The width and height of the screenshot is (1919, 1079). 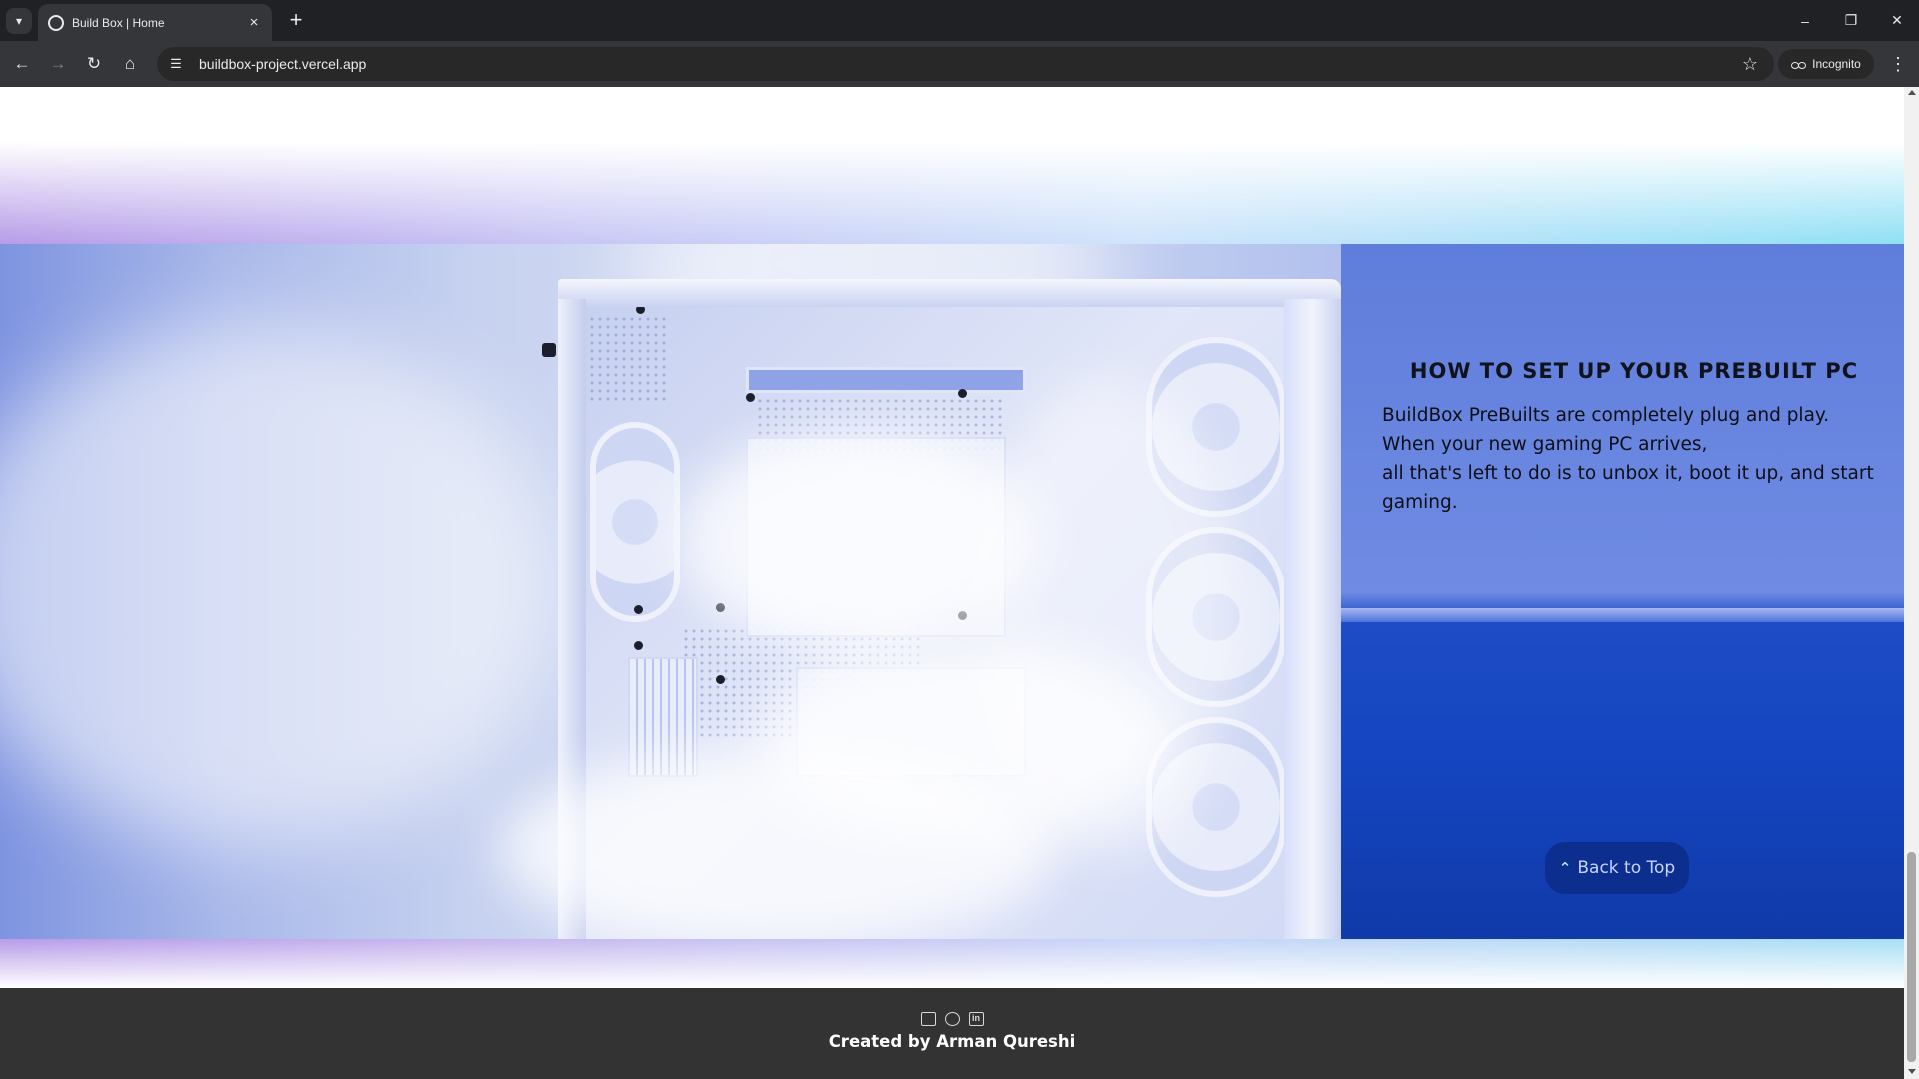 I want to click on kebab-menu-icon: ⋮, so click(x=1898, y=64).